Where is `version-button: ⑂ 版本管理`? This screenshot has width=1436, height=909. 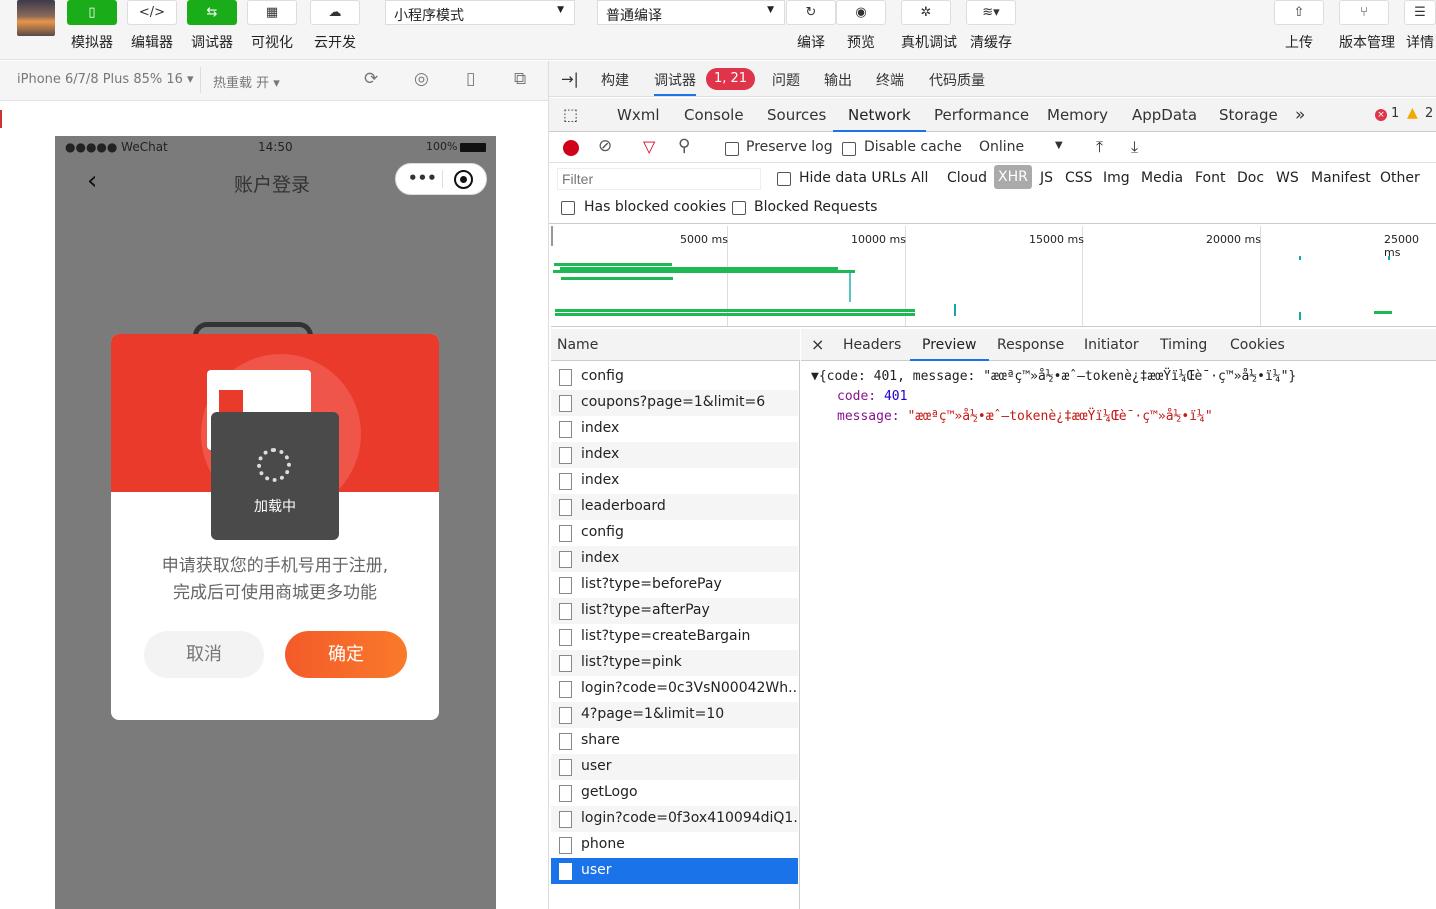
version-button: ⑂ 版本管理 is located at coordinates (1367, 26).